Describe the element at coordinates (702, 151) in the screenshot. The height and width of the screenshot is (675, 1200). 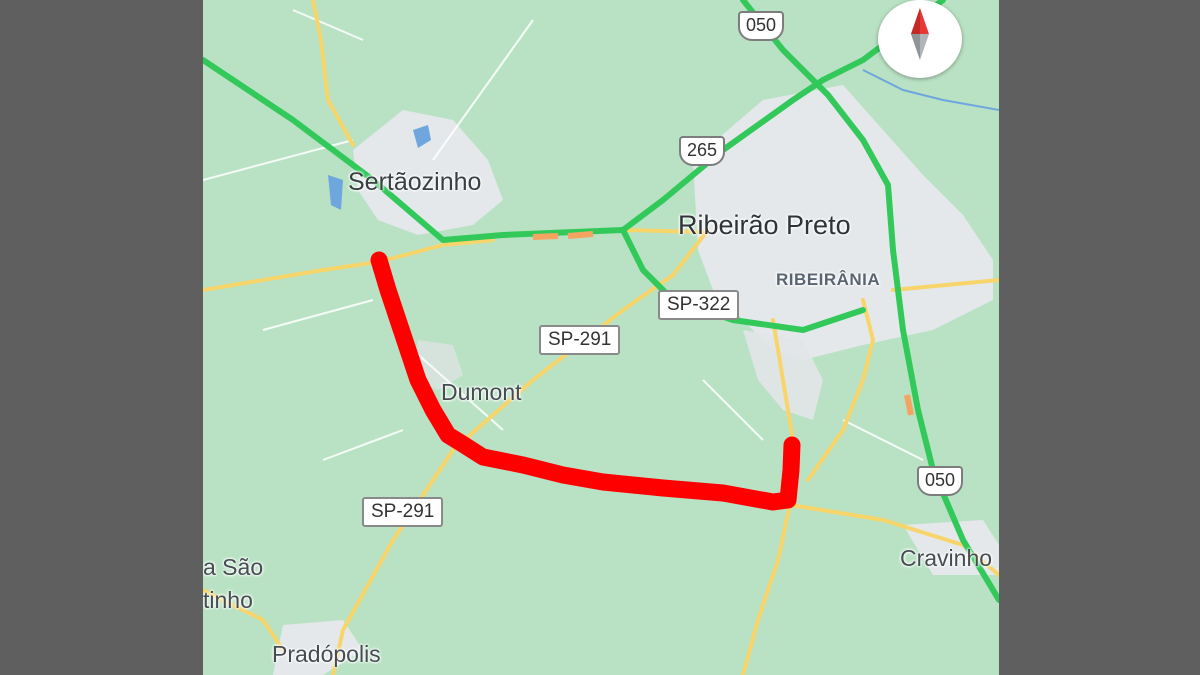
I see `road-shield-265: 265` at that location.